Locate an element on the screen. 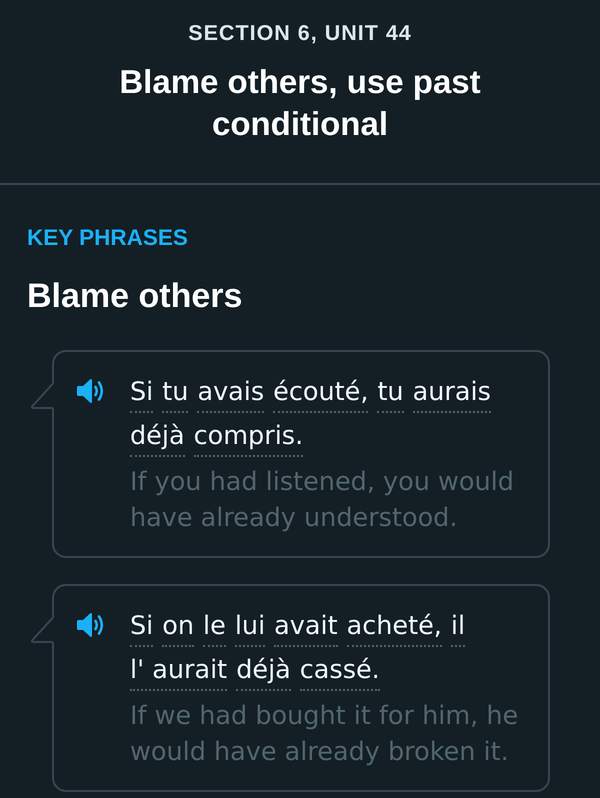 The height and width of the screenshot is (798, 600). hint-word: le is located at coordinates (214, 629).